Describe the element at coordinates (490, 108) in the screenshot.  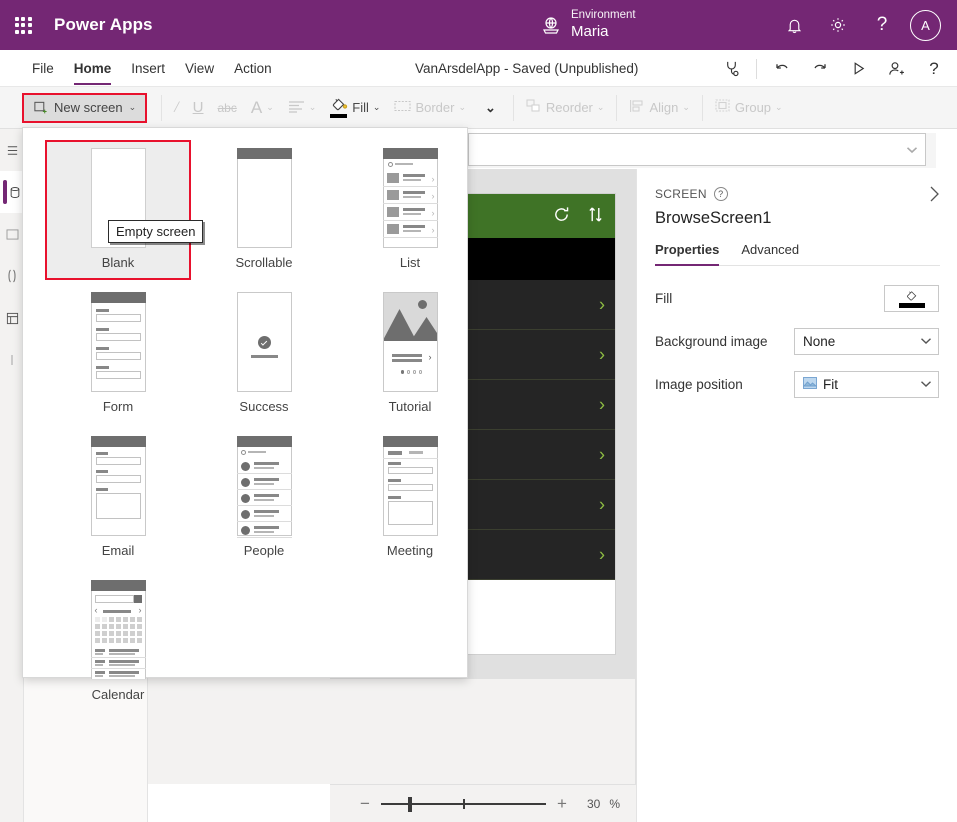
I see `ribbon-overflow-button: ⌄` at that location.